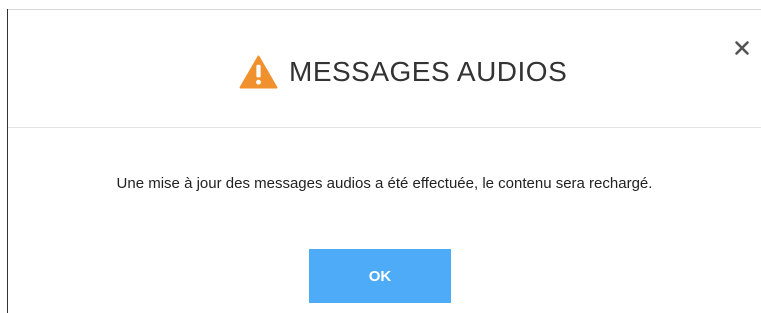 Image resolution: width=761 pixels, height=313 pixels. Describe the element at coordinates (258, 72) in the screenshot. I see `warning-icon` at that location.